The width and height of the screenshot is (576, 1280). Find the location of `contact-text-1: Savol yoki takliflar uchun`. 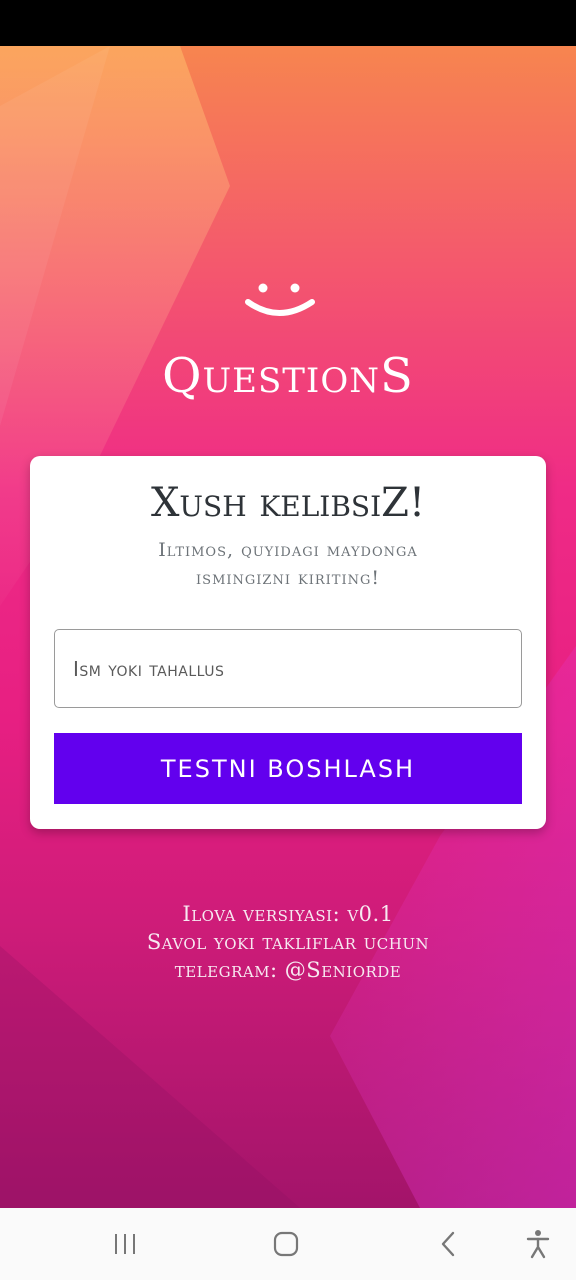

contact-text-1: Savol yoki takliflar uchun is located at coordinates (288, 942).